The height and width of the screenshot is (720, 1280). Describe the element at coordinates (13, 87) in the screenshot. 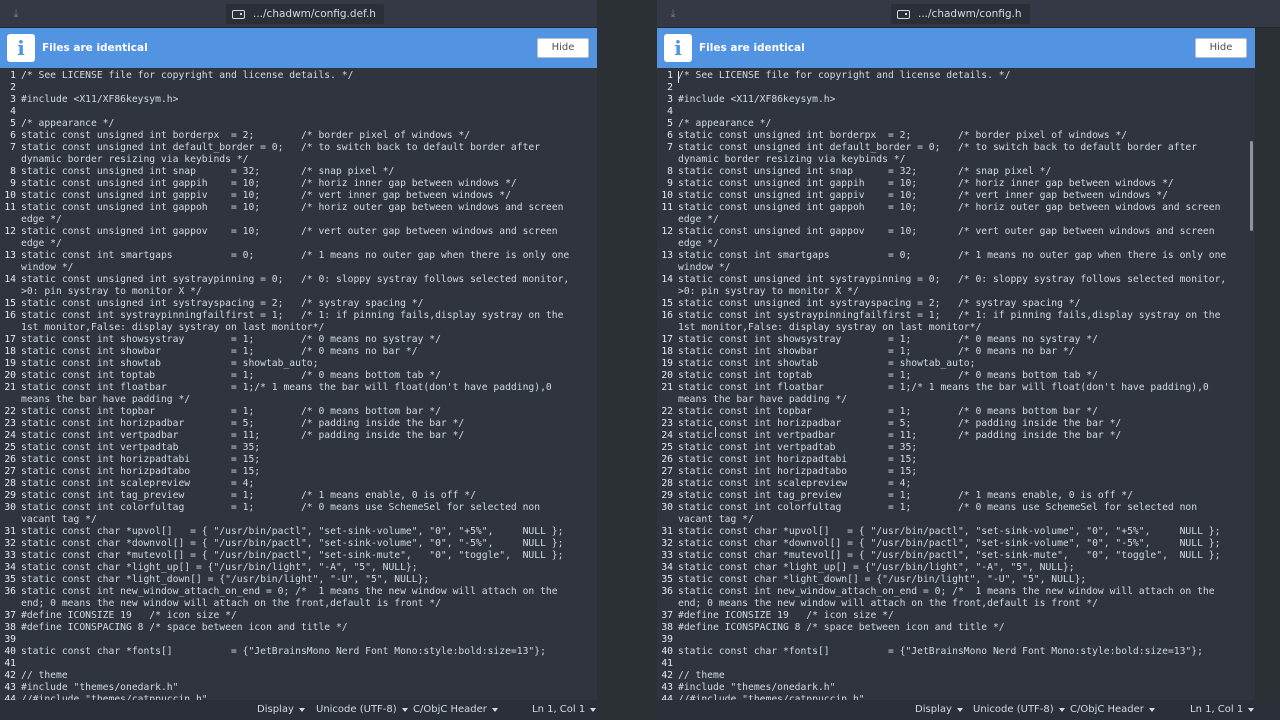

I see `line-number: 2` at that location.